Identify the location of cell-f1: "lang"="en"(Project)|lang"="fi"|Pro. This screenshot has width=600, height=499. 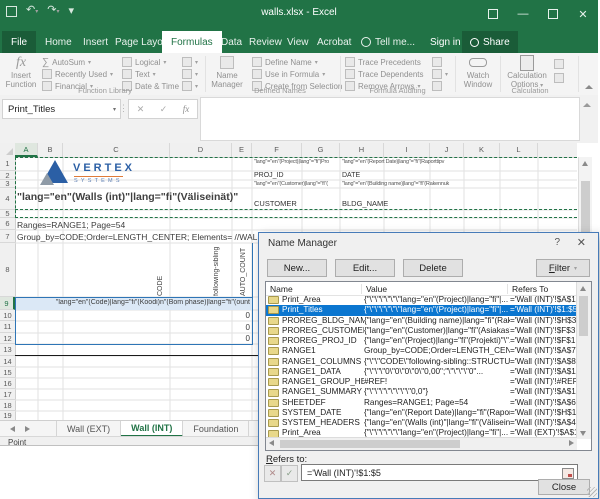
(296, 162).